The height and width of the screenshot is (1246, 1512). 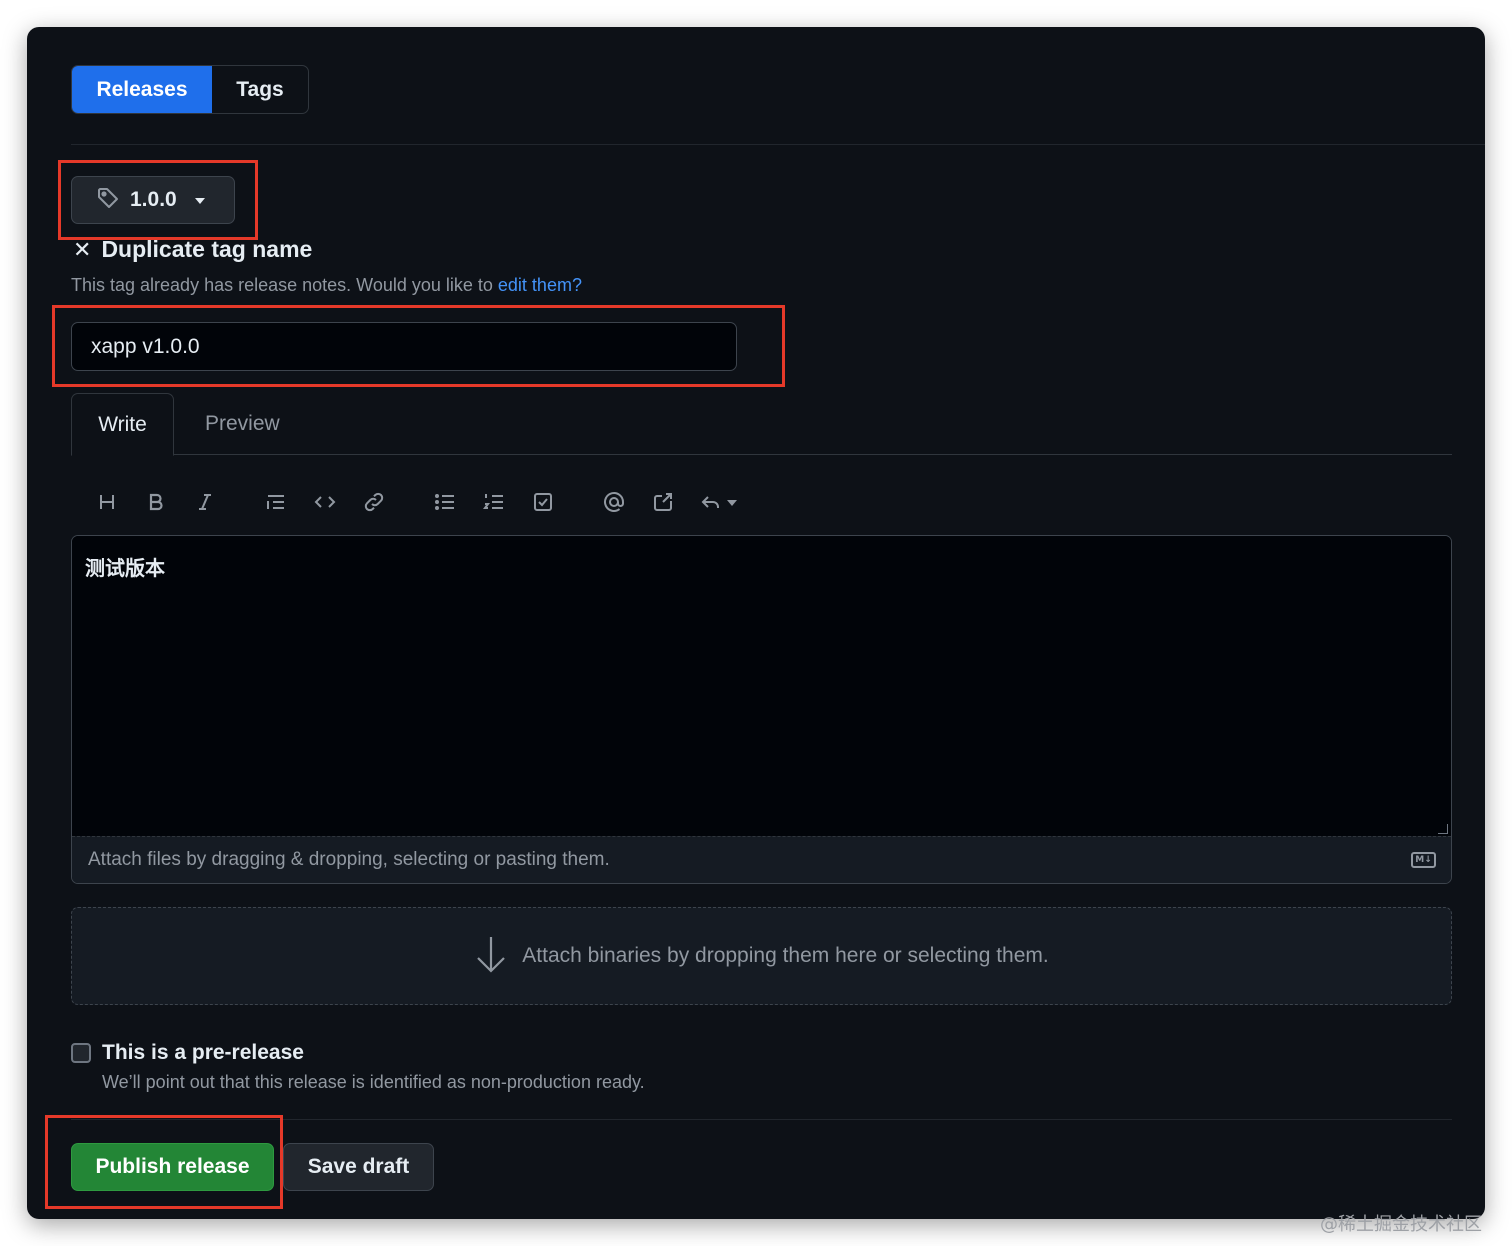 What do you see at coordinates (205, 502) in the screenshot?
I see `italic-icon` at bounding box center [205, 502].